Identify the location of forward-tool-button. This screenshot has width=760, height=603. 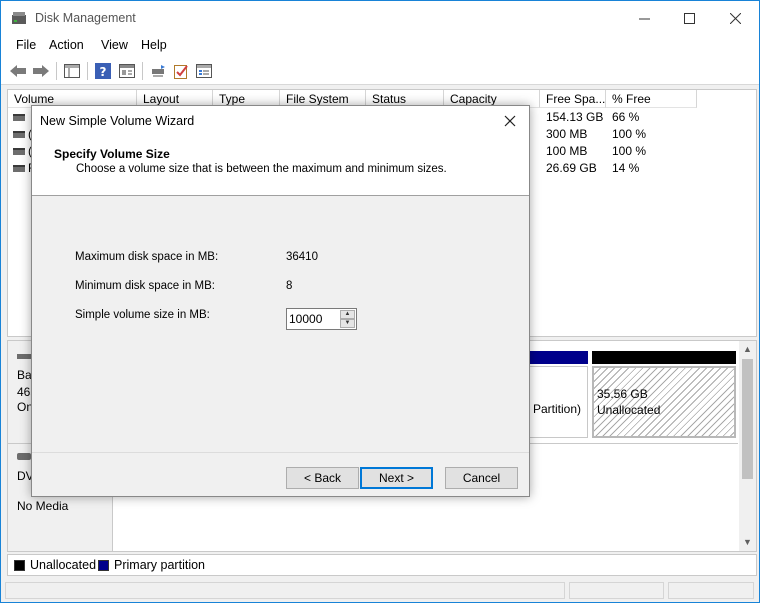
(41, 71).